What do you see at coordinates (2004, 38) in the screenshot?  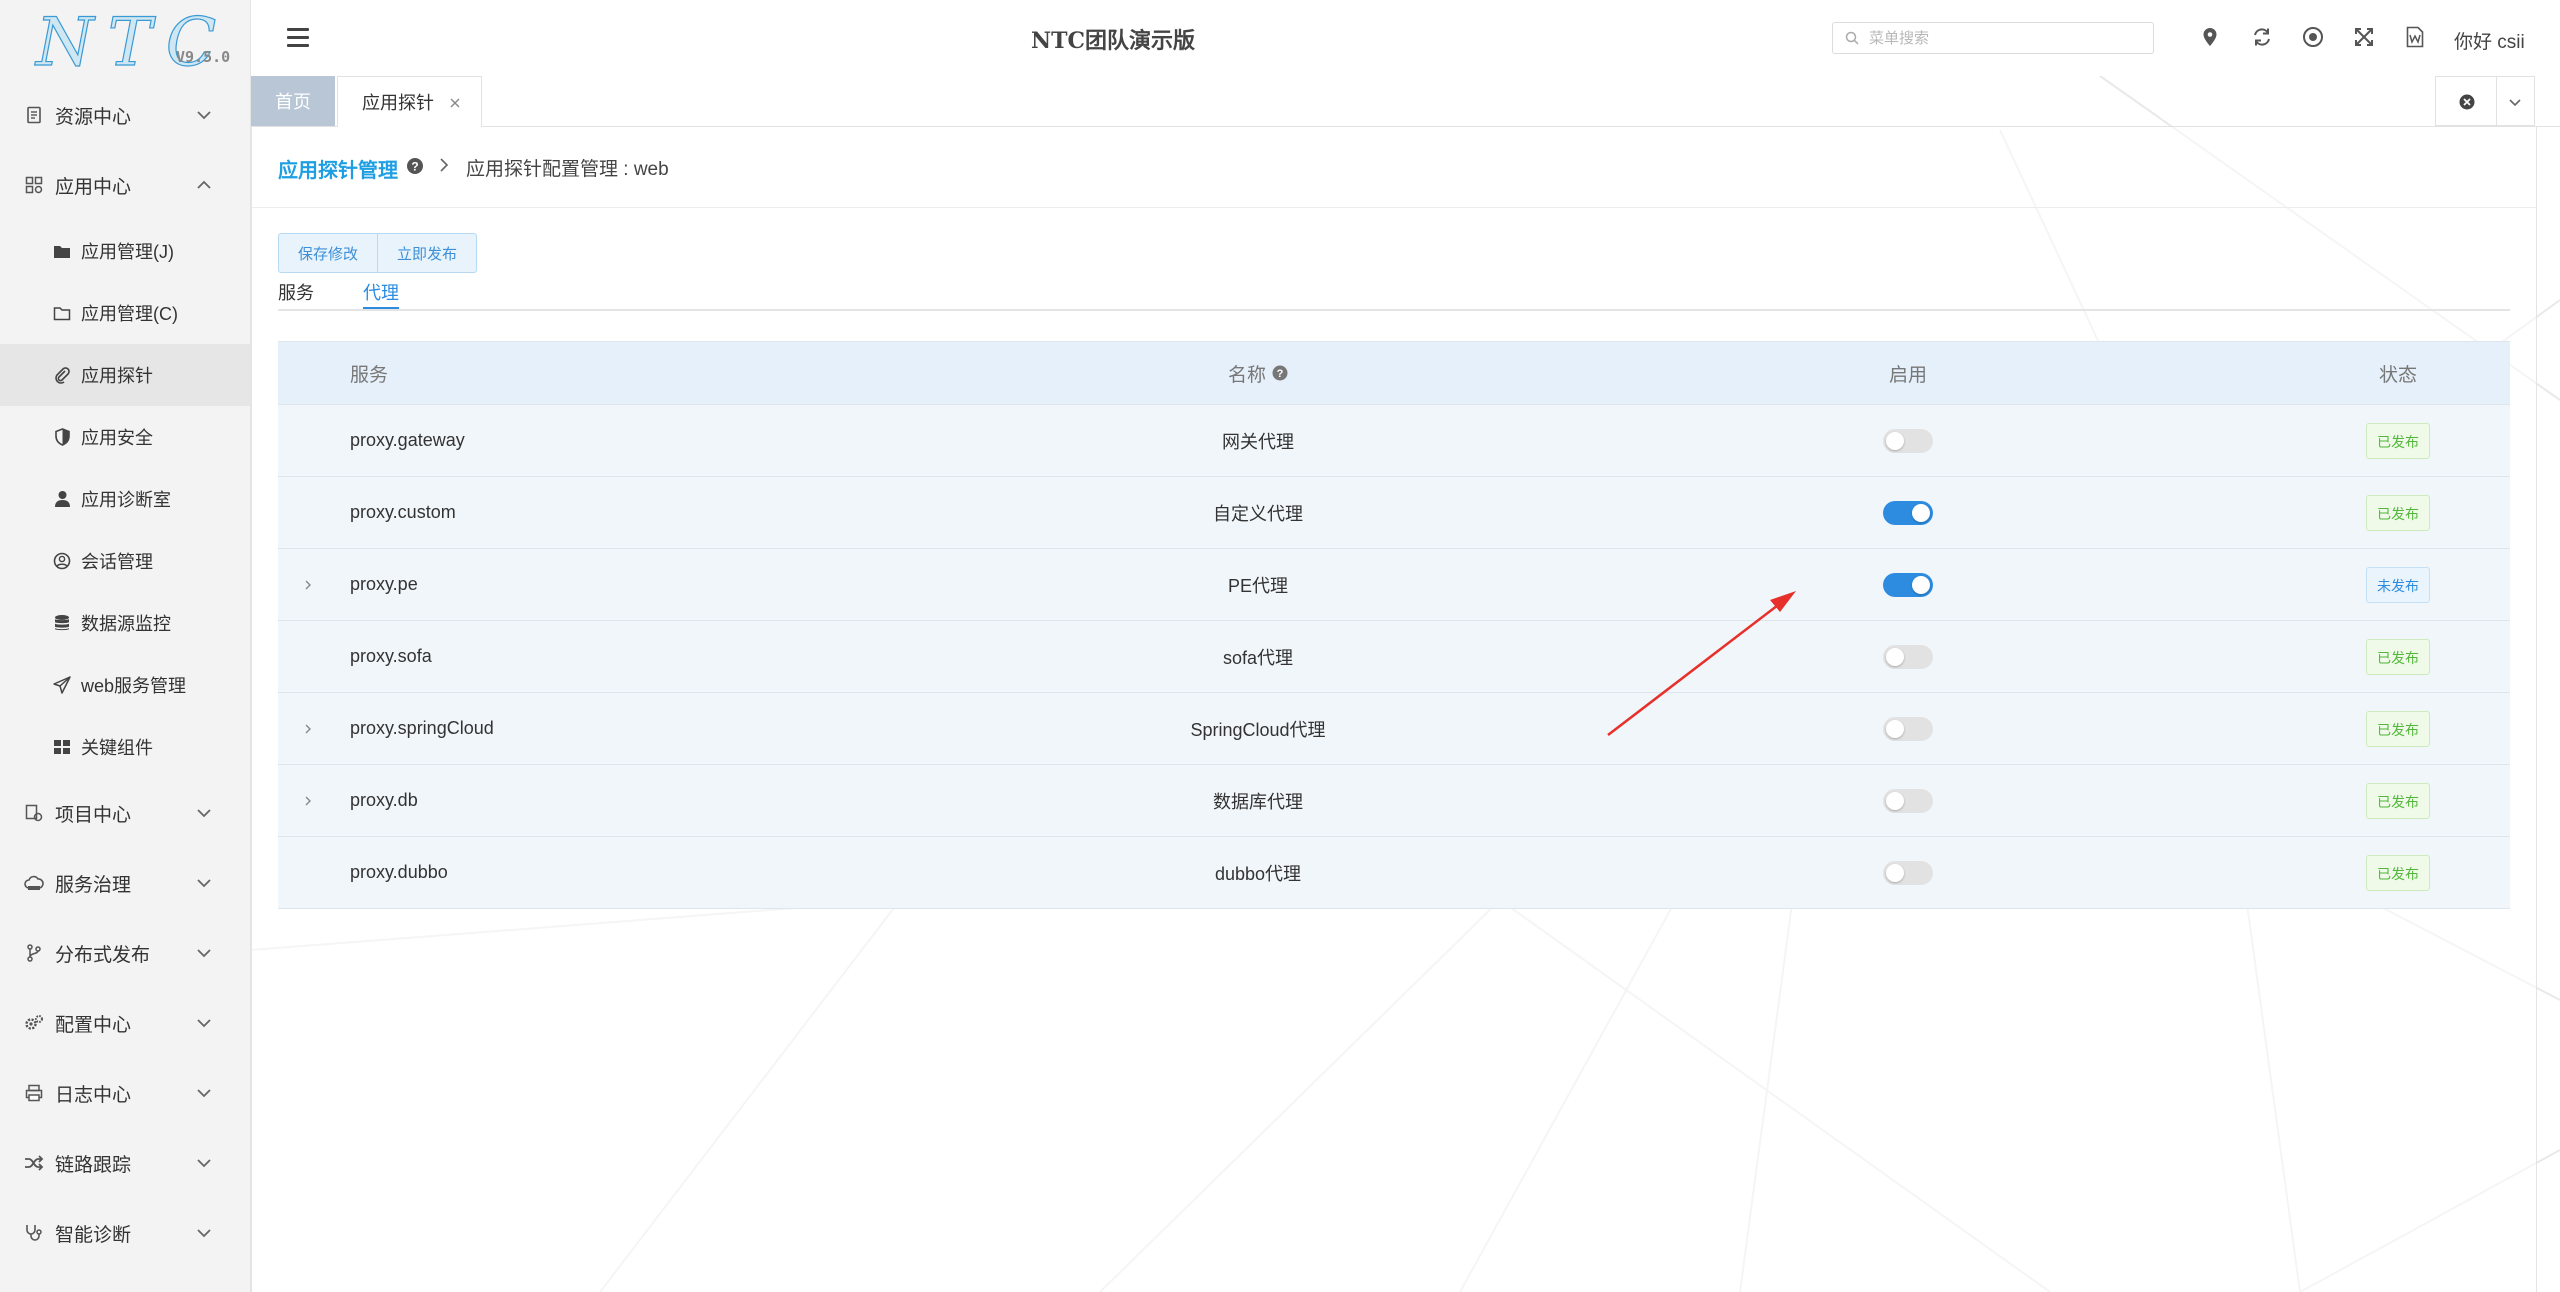 I see `search-input` at bounding box center [2004, 38].